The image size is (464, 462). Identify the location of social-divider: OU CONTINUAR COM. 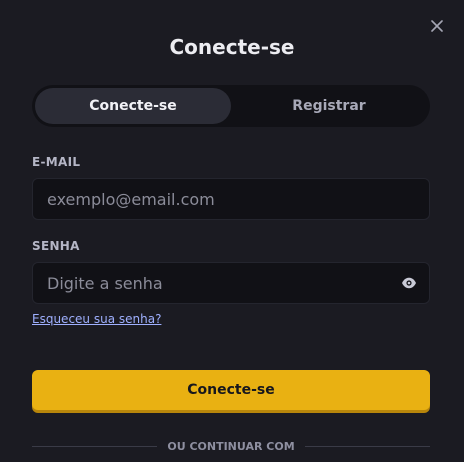
(231, 446).